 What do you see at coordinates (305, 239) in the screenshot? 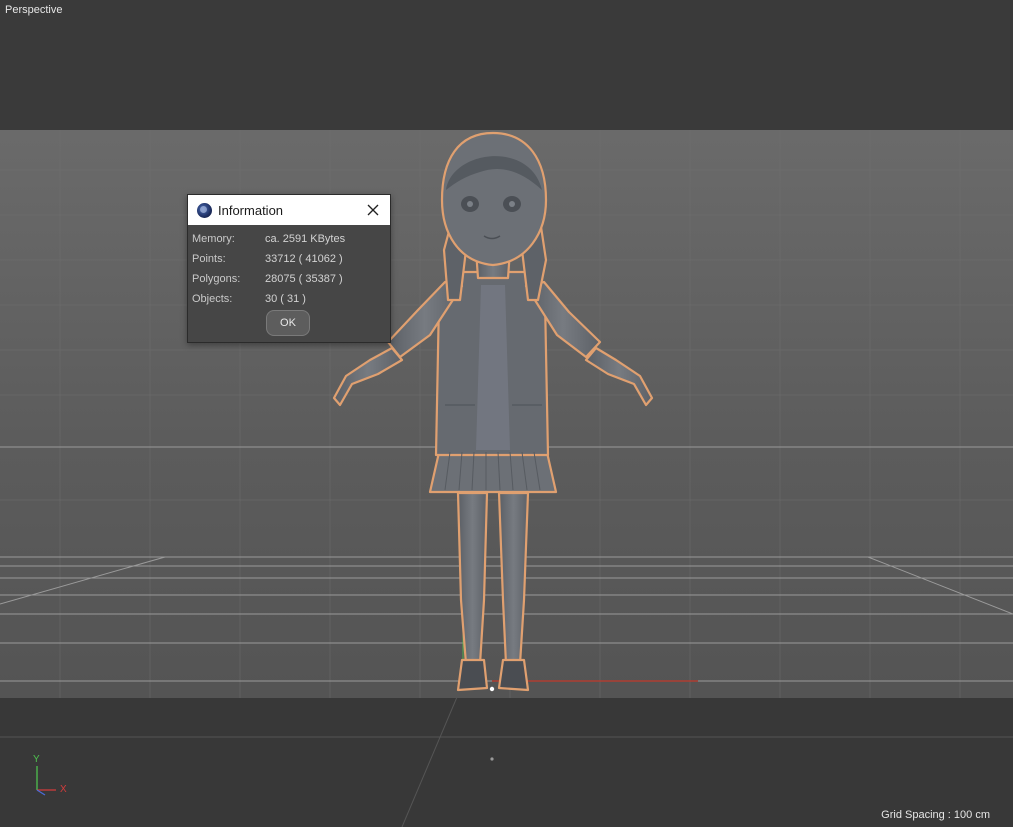
I see `info-value: ca. 2591 KBytes` at bounding box center [305, 239].